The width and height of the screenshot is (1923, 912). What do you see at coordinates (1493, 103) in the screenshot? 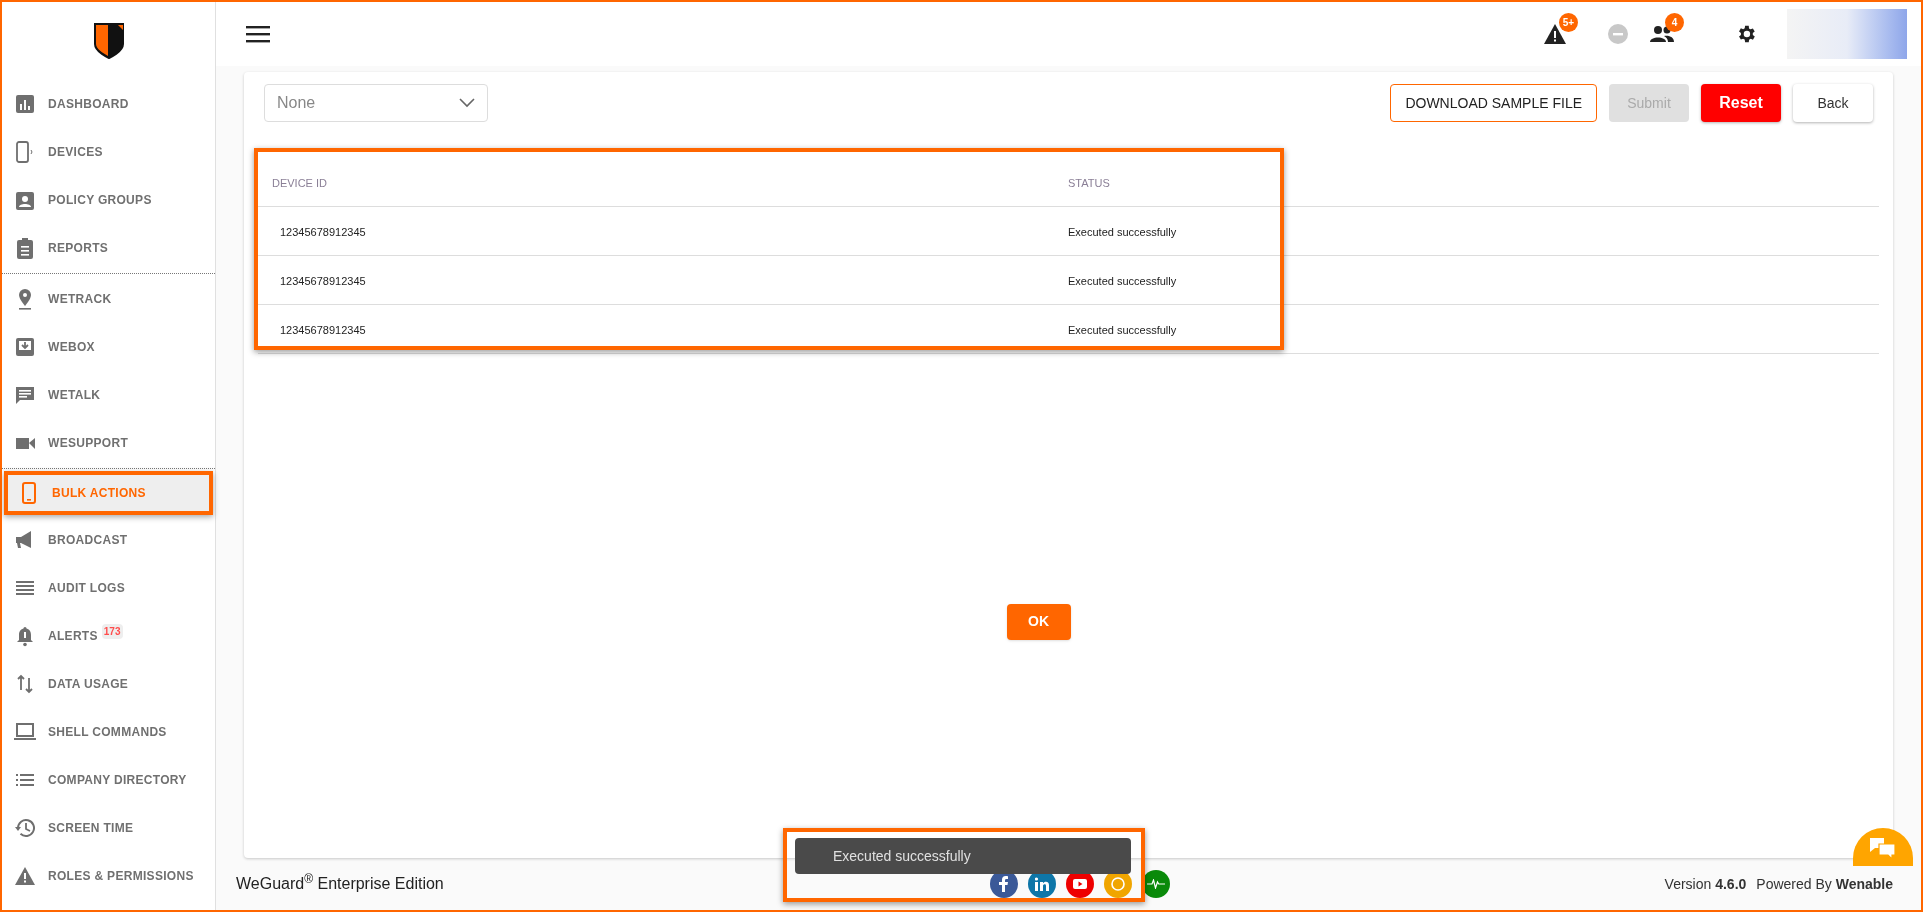
I see `download-button: DOWNLOAD SAMPLE FILE` at bounding box center [1493, 103].